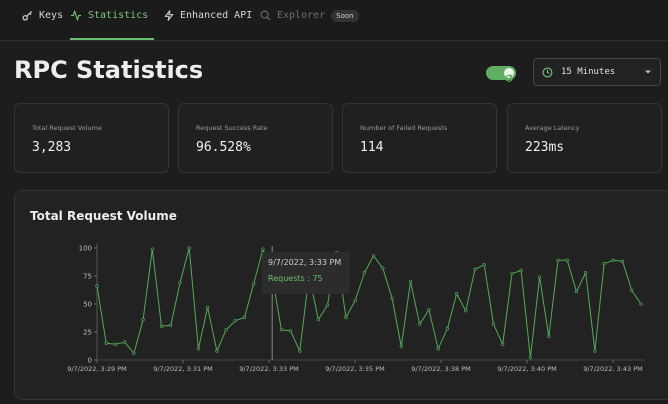 This screenshot has height=404, width=668. I want to click on y-tick-label: 50, so click(87, 305).